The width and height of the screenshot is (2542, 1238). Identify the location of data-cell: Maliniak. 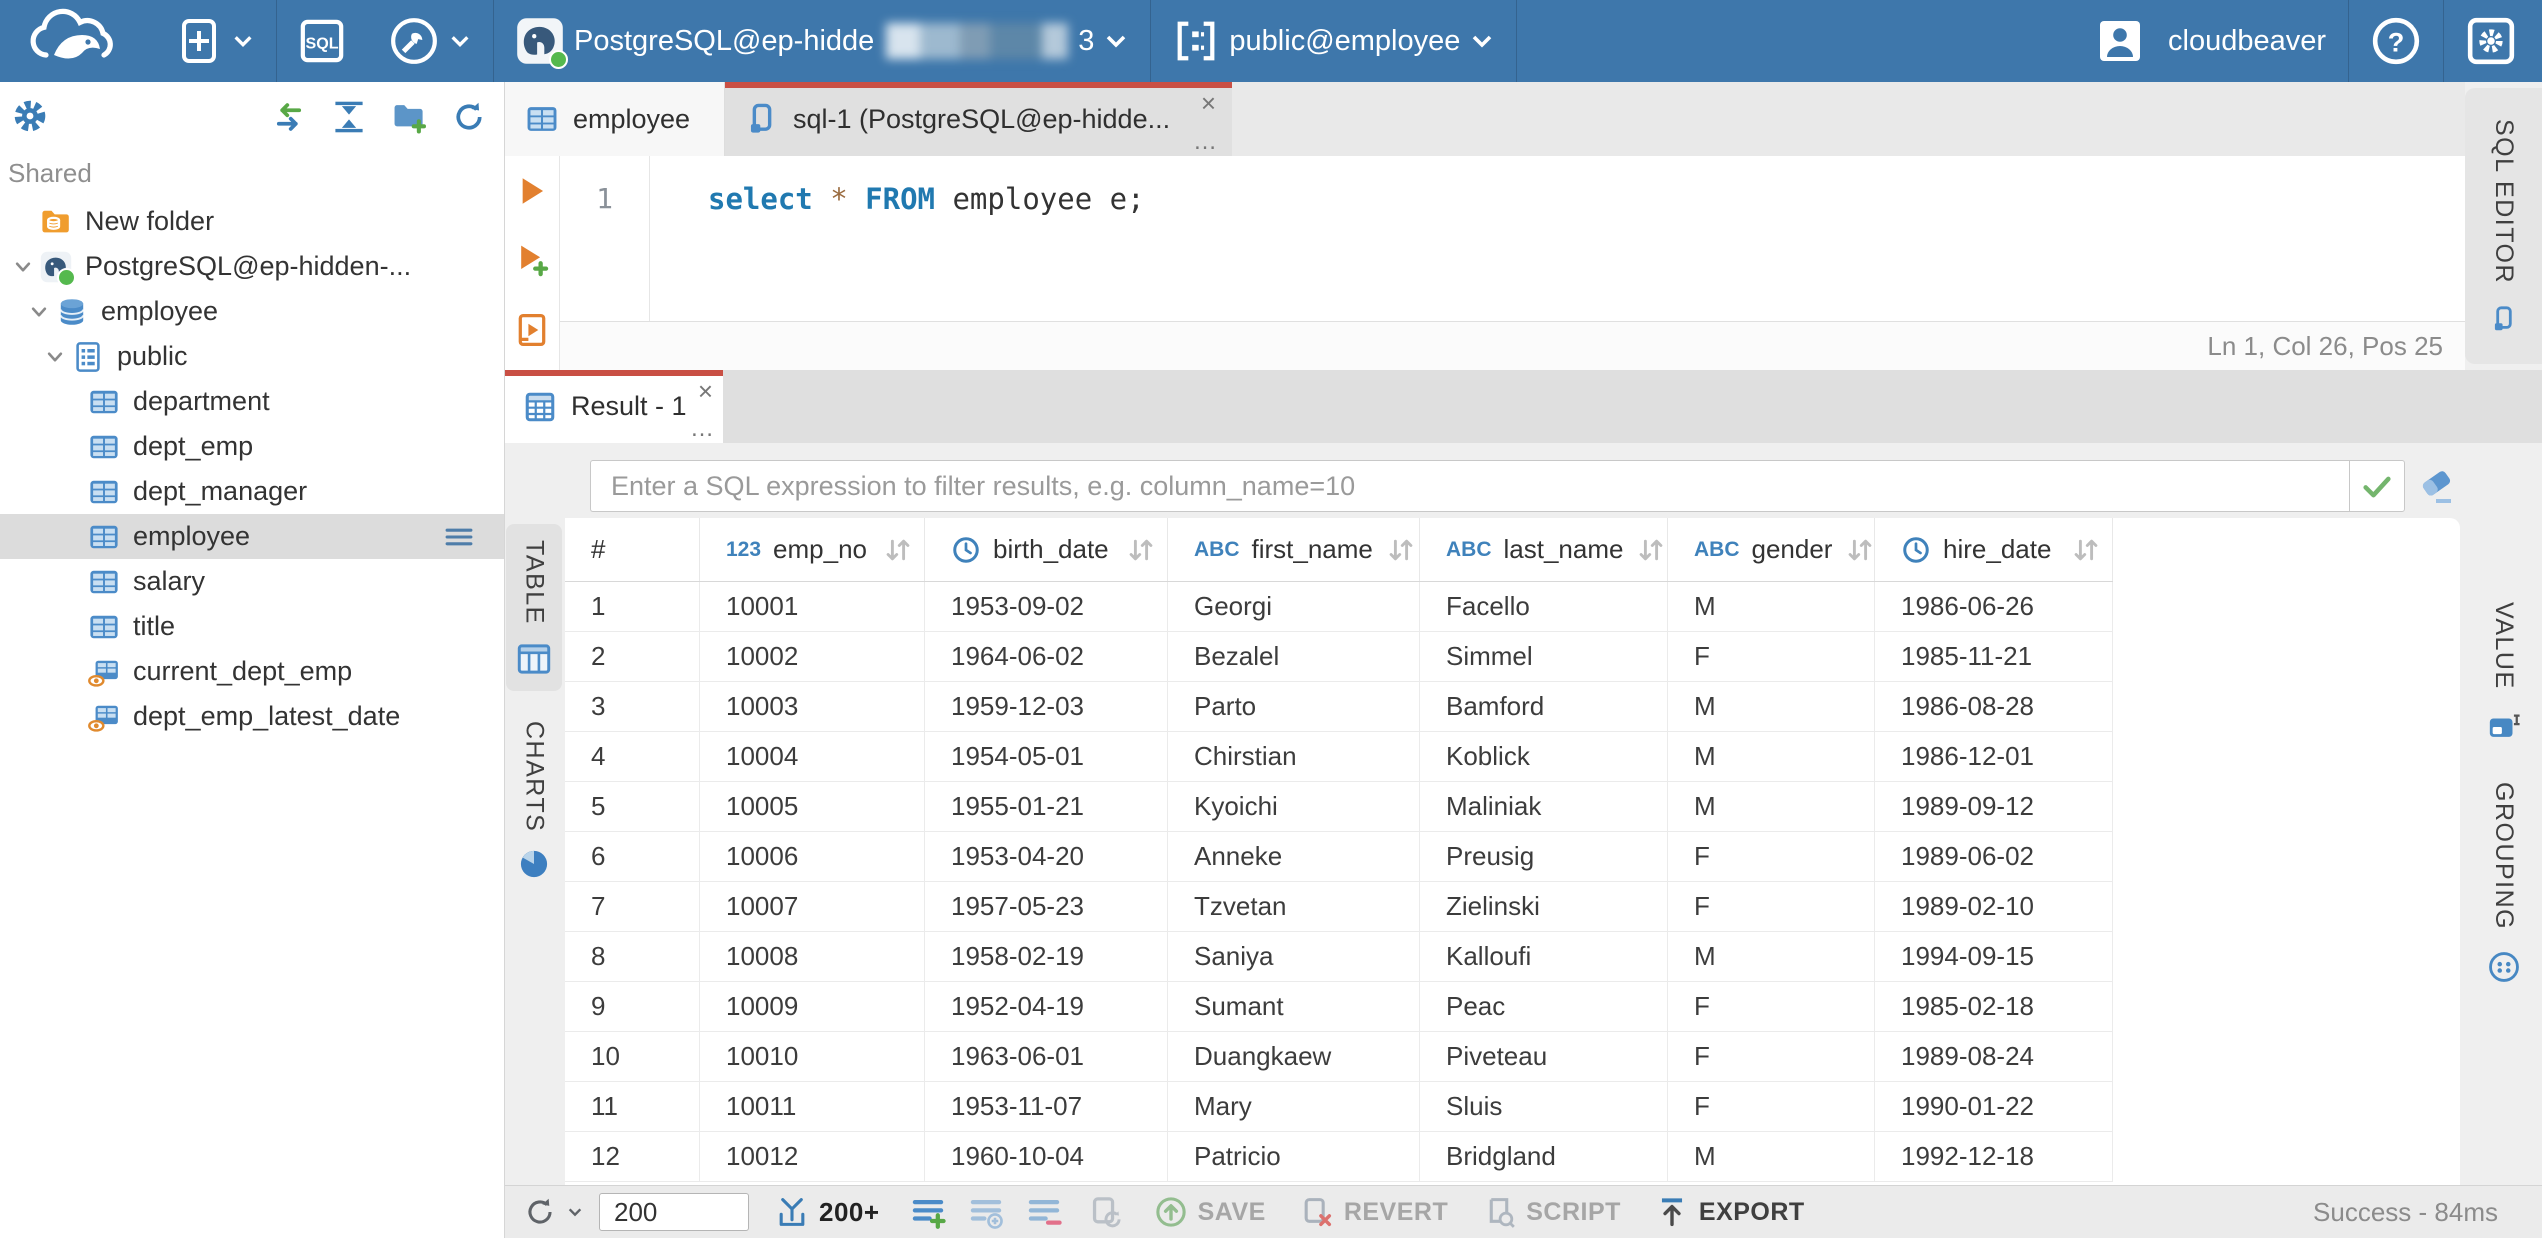
(1544, 807).